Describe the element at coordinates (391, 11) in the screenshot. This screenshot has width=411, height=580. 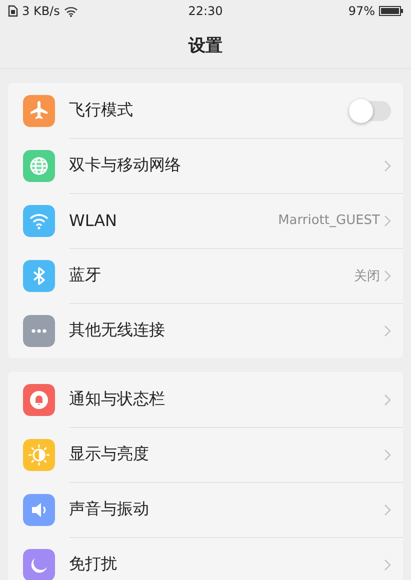
I see `battery-icon` at that location.